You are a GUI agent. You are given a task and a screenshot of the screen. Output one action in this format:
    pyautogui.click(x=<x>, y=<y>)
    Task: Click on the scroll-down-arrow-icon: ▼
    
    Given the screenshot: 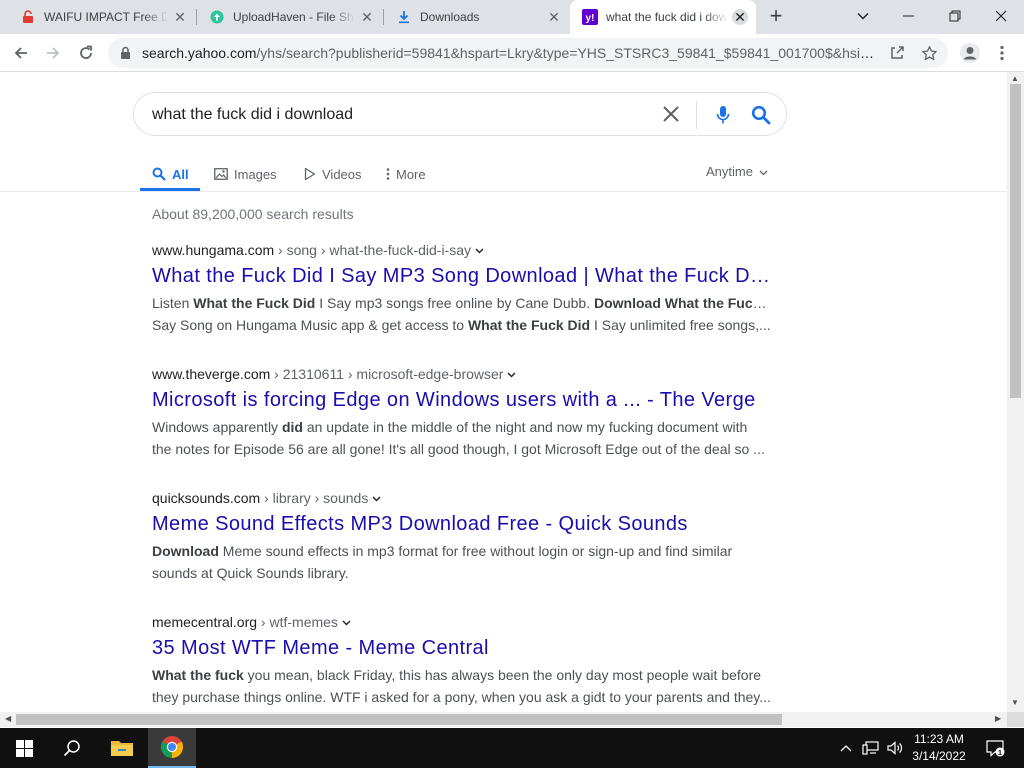 What is the action you would take?
    pyautogui.click(x=1015, y=702)
    